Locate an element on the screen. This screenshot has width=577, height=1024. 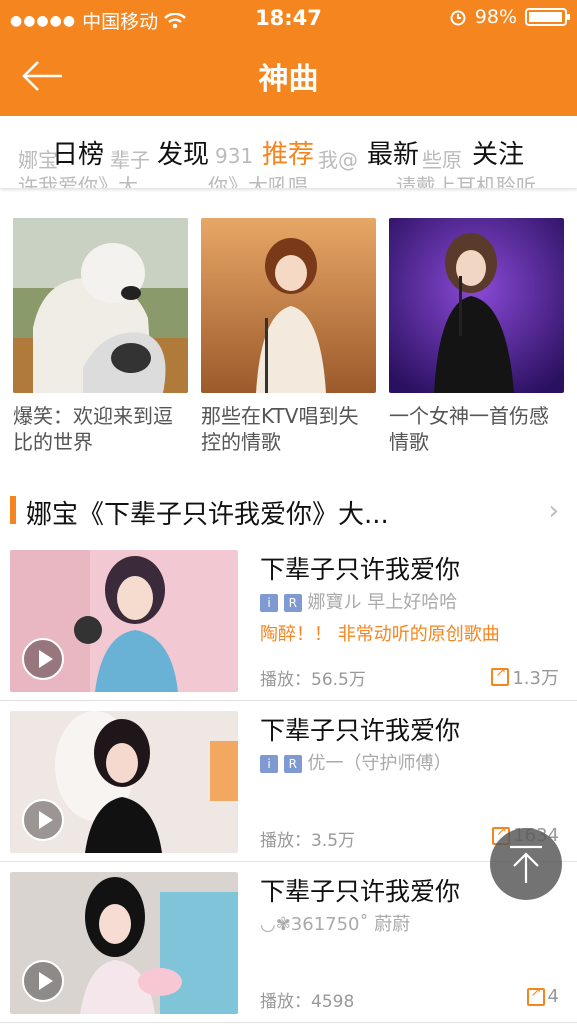
play-count: 播放：4598 is located at coordinates (307, 1002).